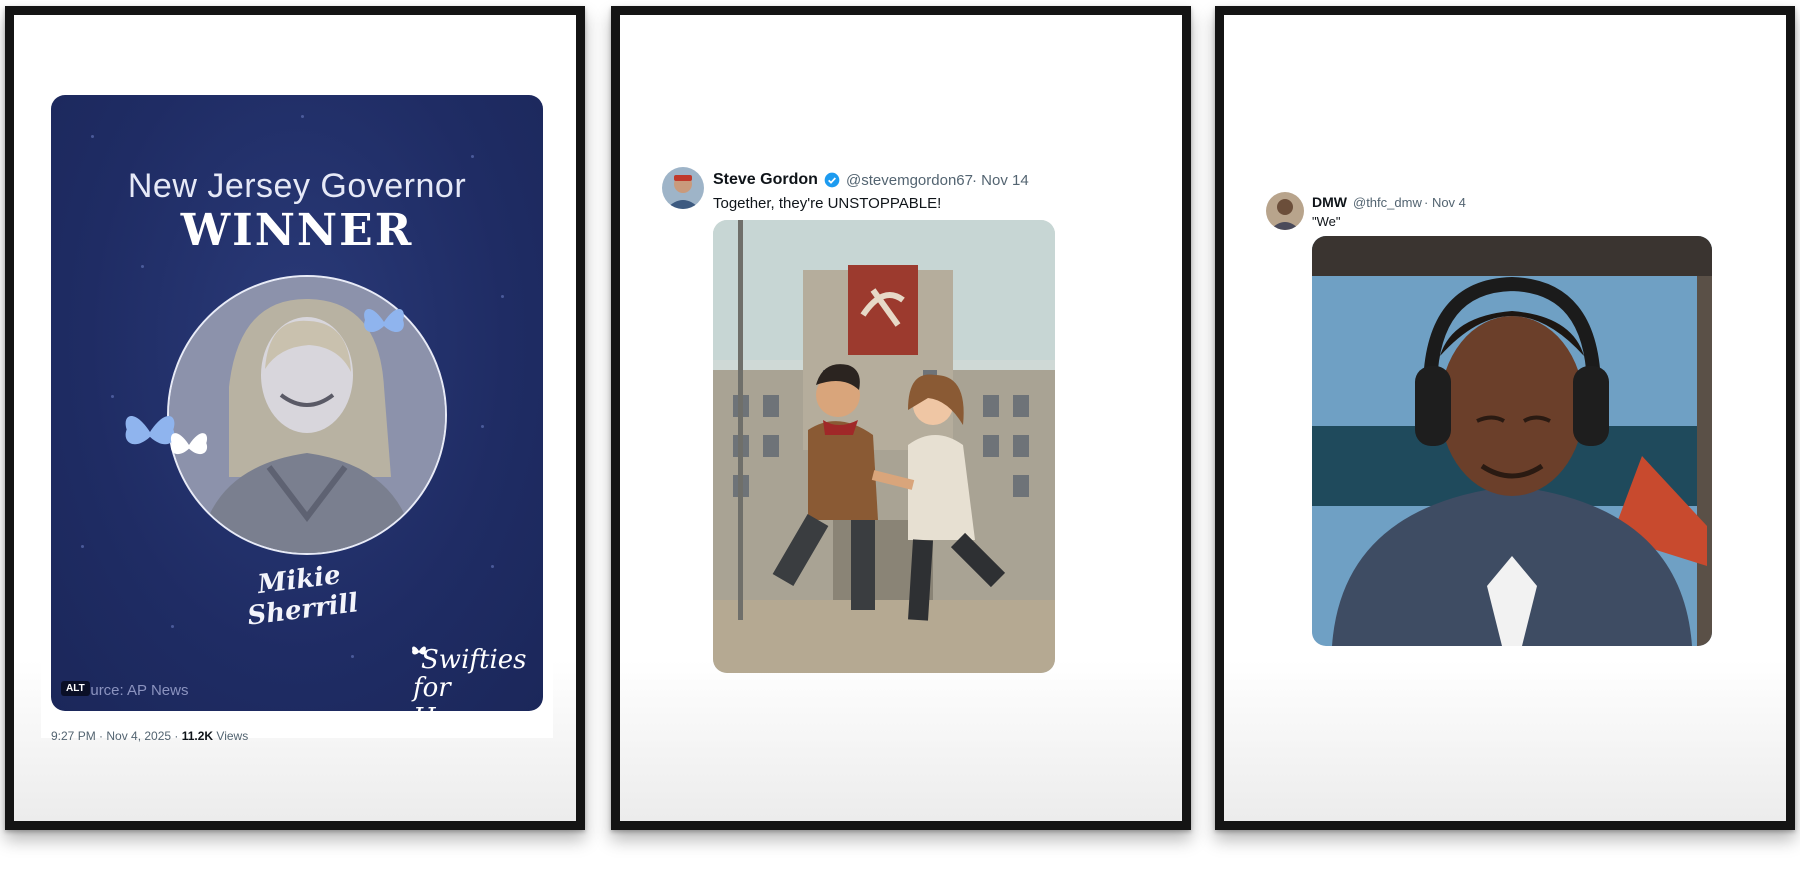  Describe the element at coordinates (297, 230) in the screenshot. I see `poster-winner-label: WINNER` at that location.